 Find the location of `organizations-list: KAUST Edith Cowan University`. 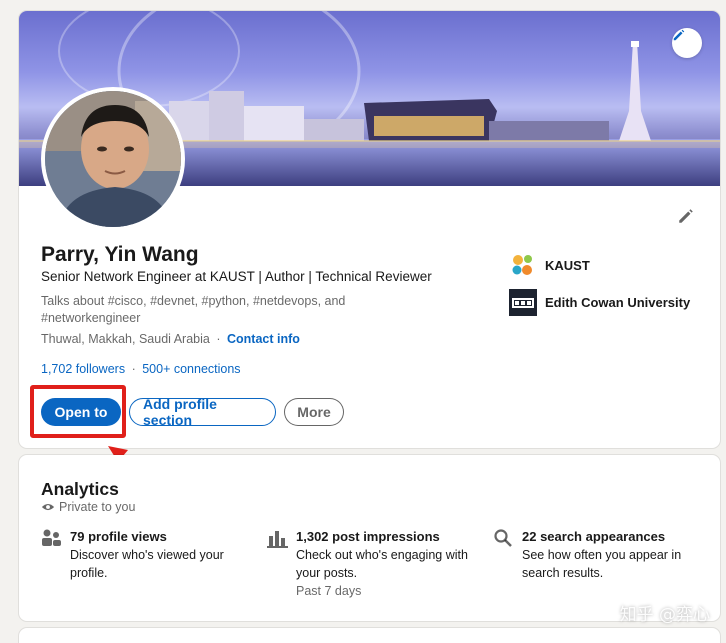

organizations-list: KAUST Edith Cowan University is located at coordinates (599, 289).